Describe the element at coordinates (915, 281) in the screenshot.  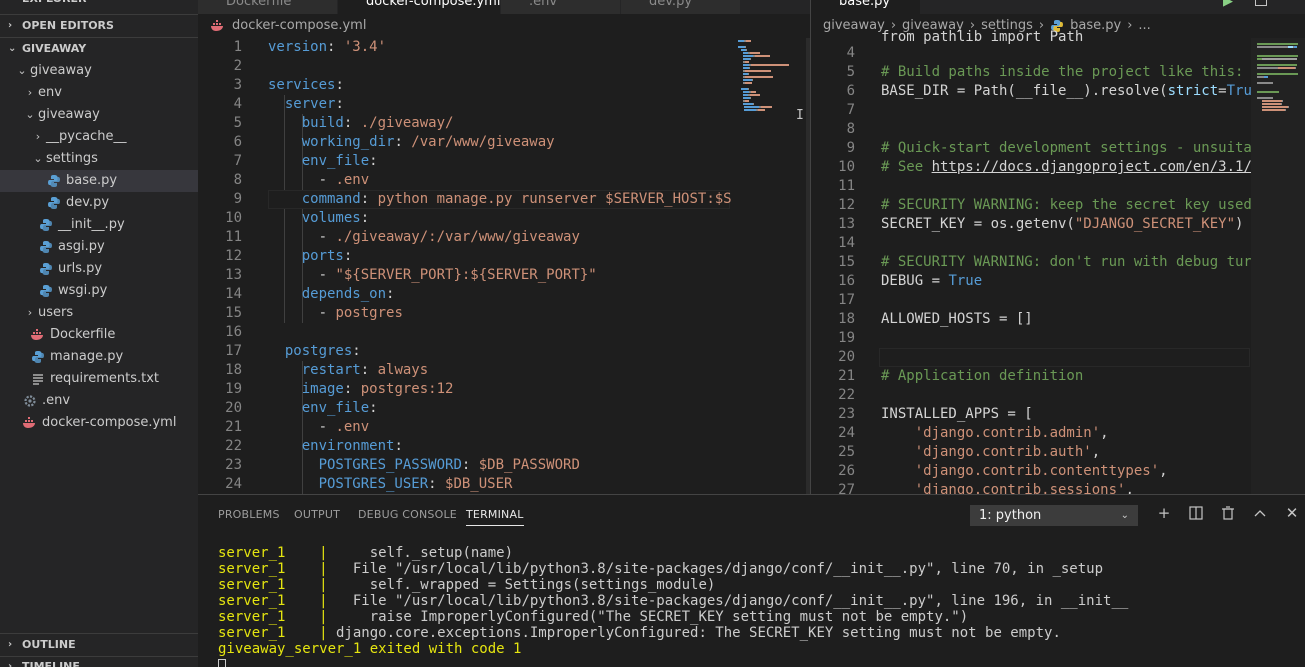
I see `code-token: DEBUG =` at that location.